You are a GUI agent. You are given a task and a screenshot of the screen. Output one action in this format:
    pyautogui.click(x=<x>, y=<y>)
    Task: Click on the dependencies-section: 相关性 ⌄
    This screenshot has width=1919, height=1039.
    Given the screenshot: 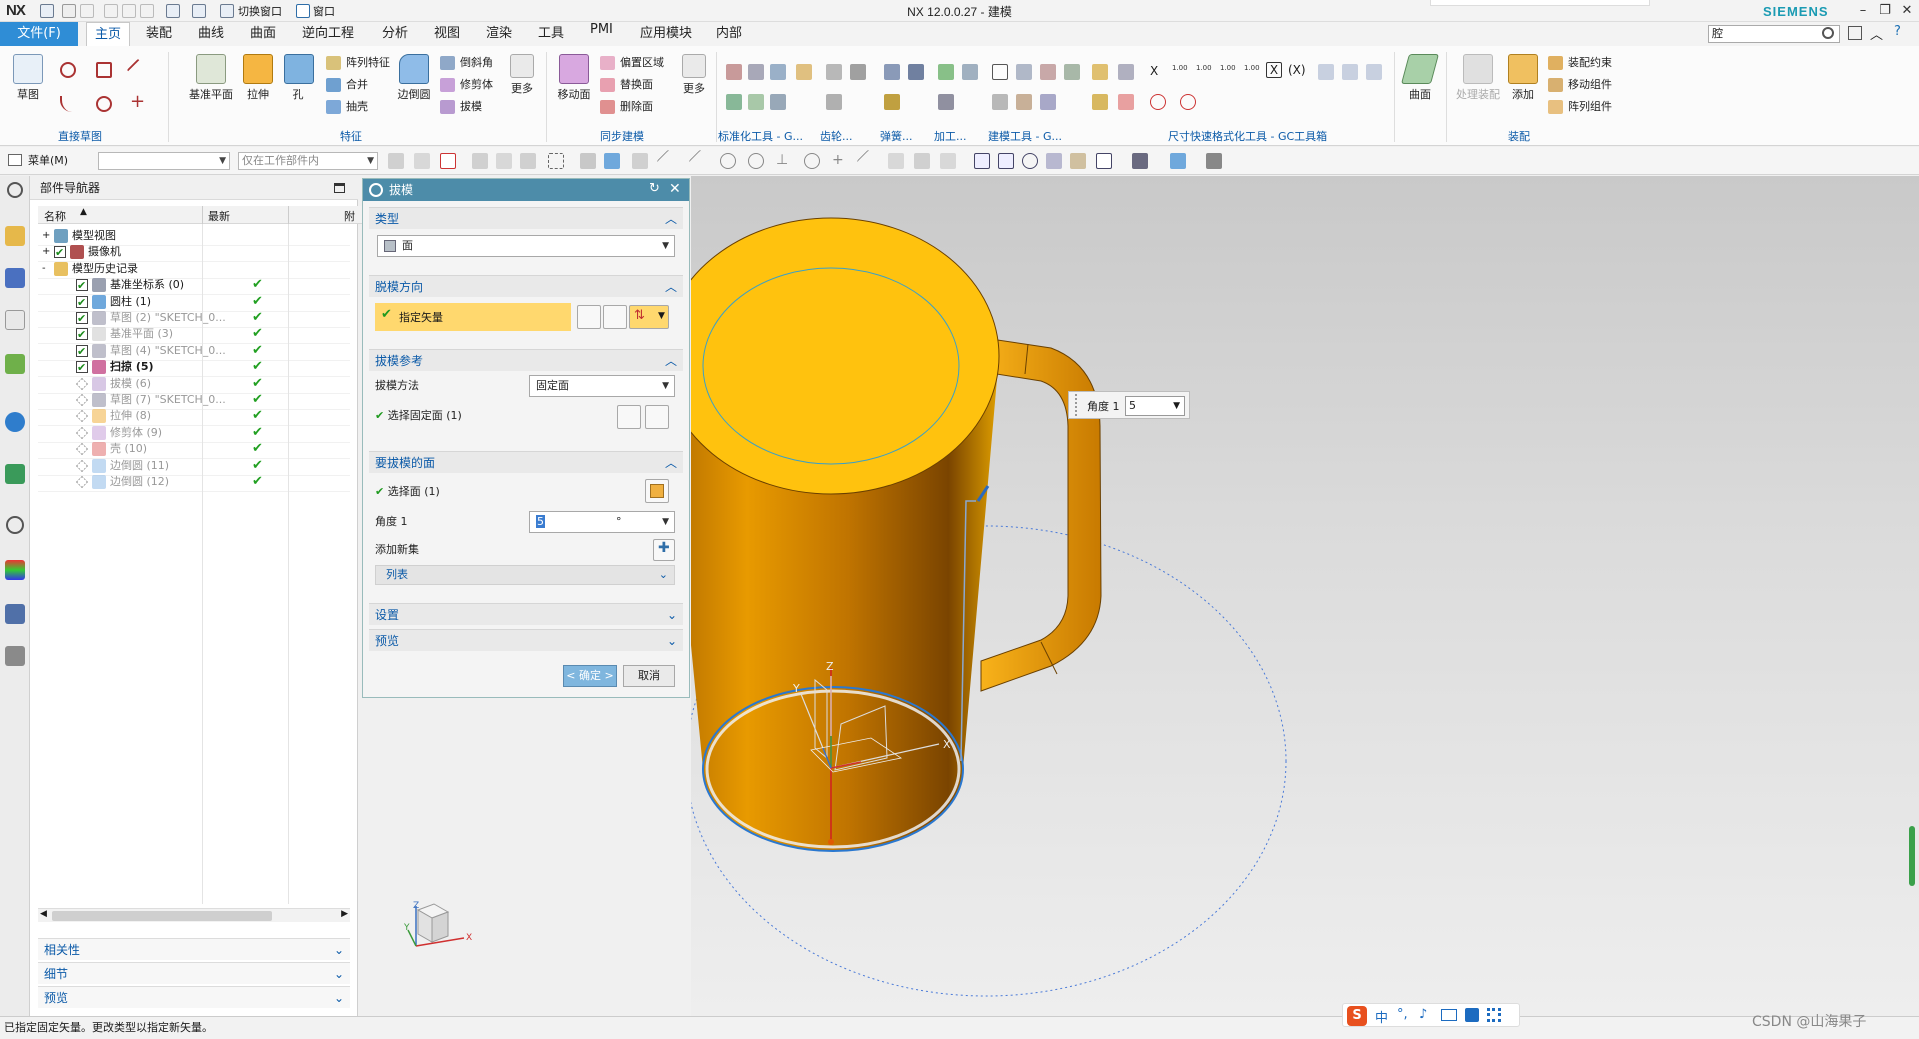 What is the action you would take?
    pyautogui.click(x=194, y=949)
    